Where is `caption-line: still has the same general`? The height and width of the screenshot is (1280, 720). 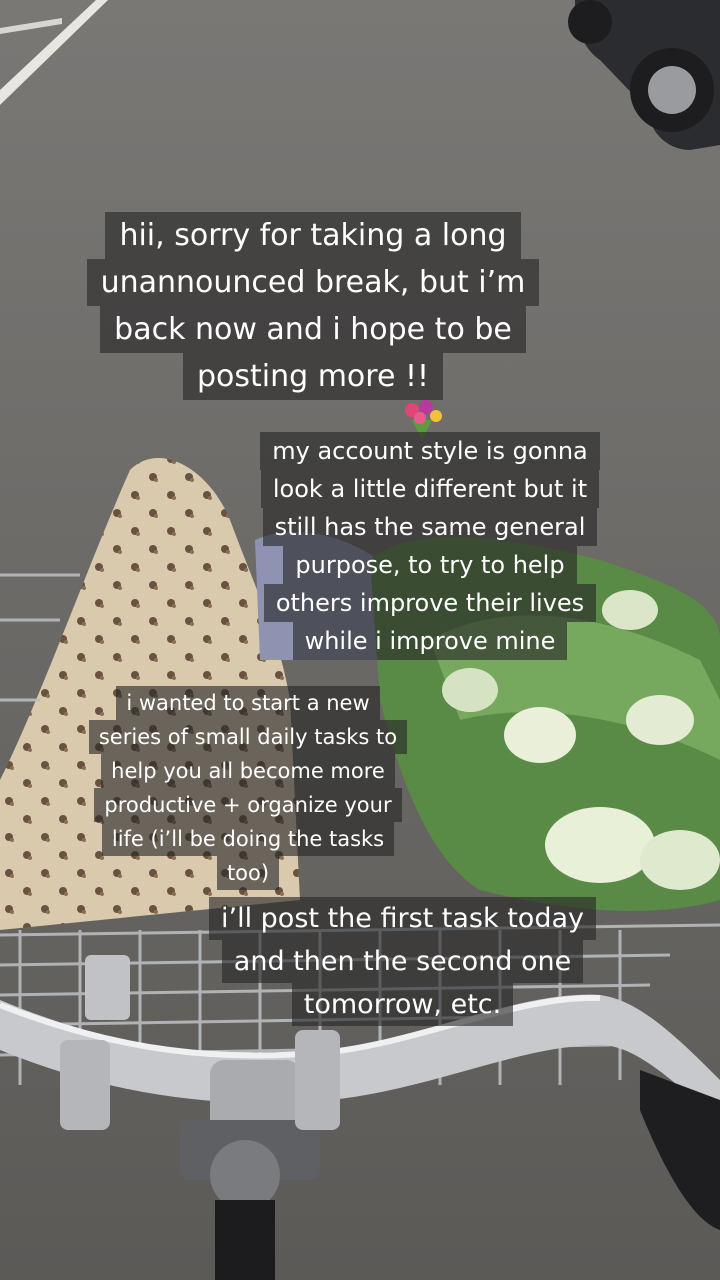
caption-line: still has the same general is located at coordinates (430, 527).